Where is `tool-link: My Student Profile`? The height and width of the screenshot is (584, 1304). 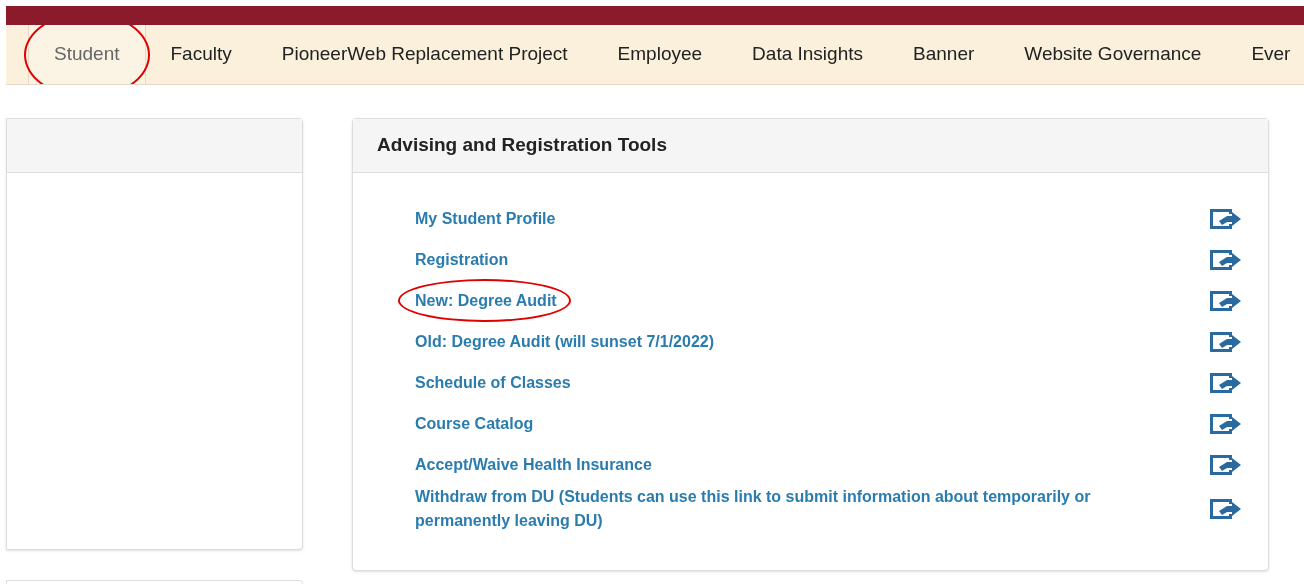
tool-link: My Student Profile is located at coordinates (485, 218).